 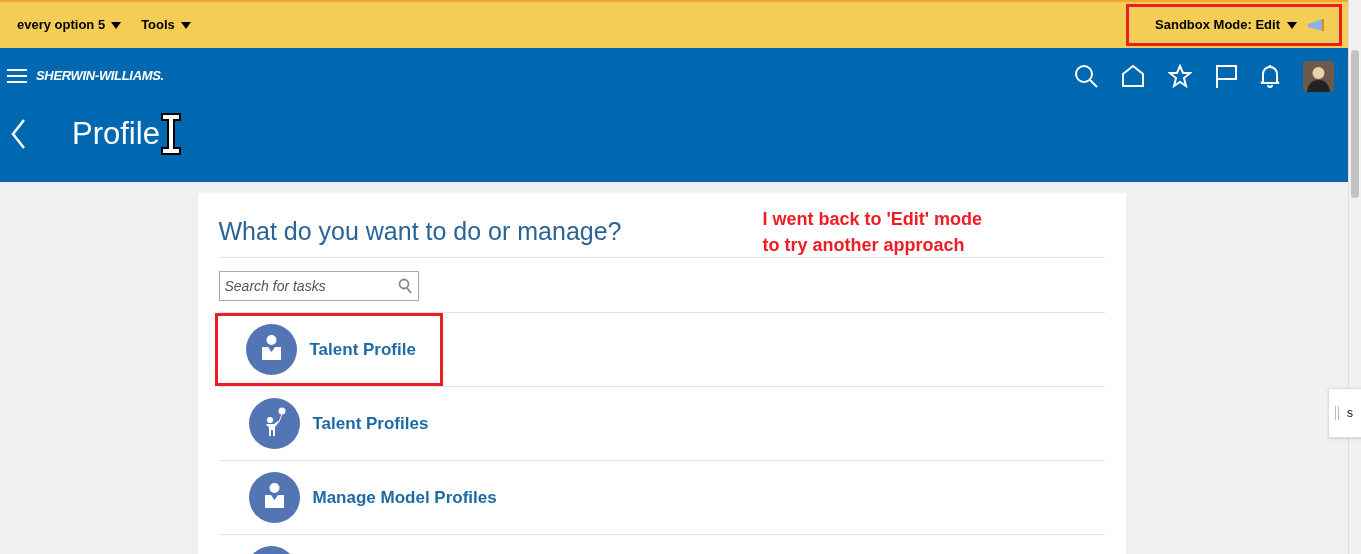 What do you see at coordinates (318, 286) in the screenshot?
I see `search-field: Search for tasks` at bounding box center [318, 286].